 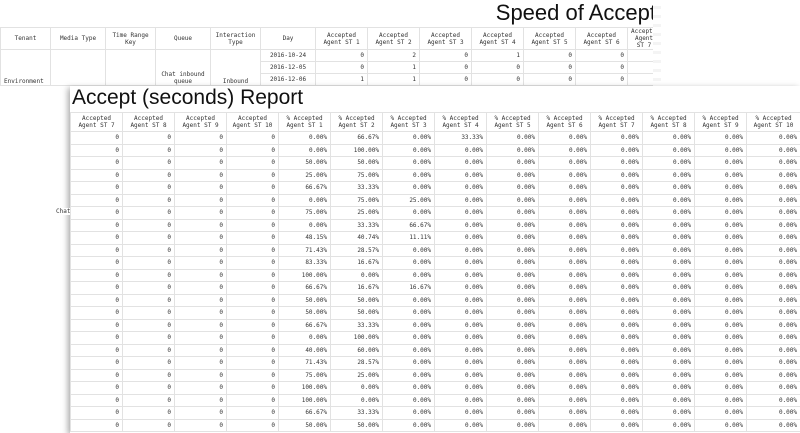 What do you see at coordinates (773, 122) in the screenshot?
I see `column-header: % Accepted Agent ST 10` at bounding box center [773, 122].